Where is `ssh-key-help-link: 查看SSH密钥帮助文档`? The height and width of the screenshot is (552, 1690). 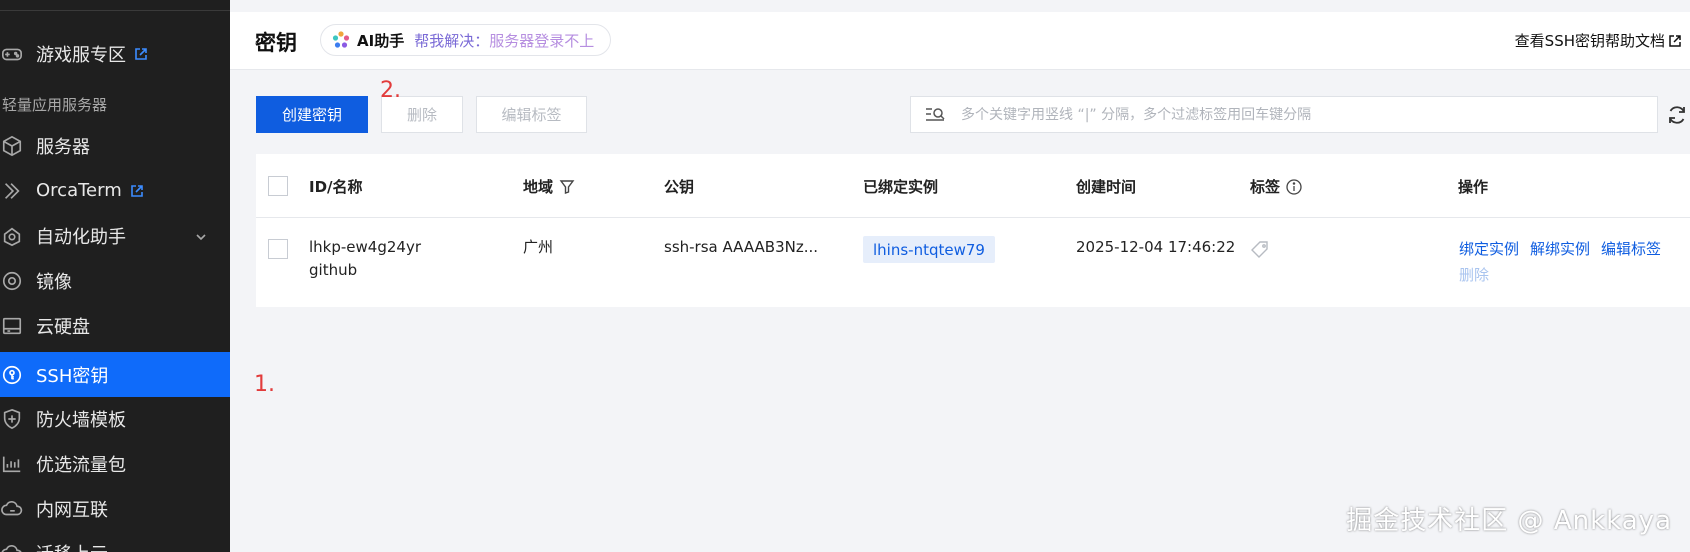 ssh-key-help-link: 查看SSH密钥帮助文档 is located at coordinates (1598, 40).